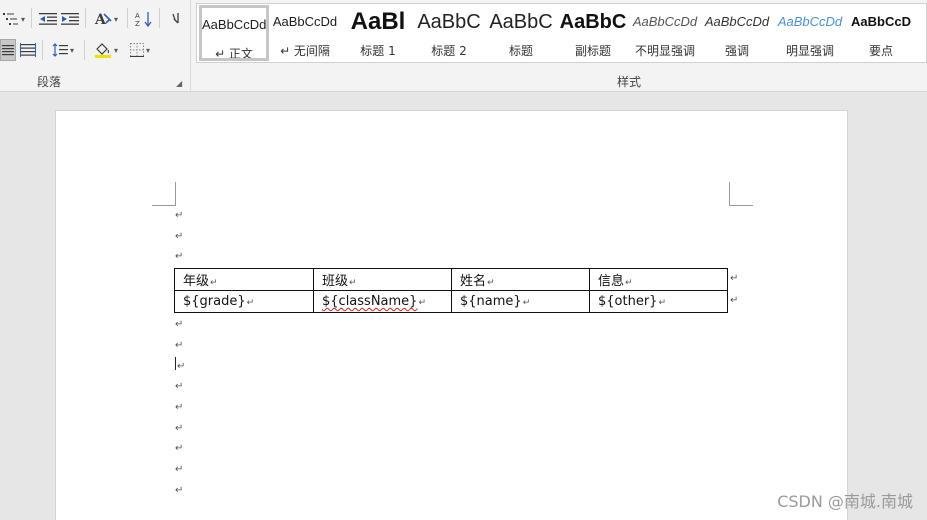  I want to click on table-cell: 年级↵, so click(244, 279).